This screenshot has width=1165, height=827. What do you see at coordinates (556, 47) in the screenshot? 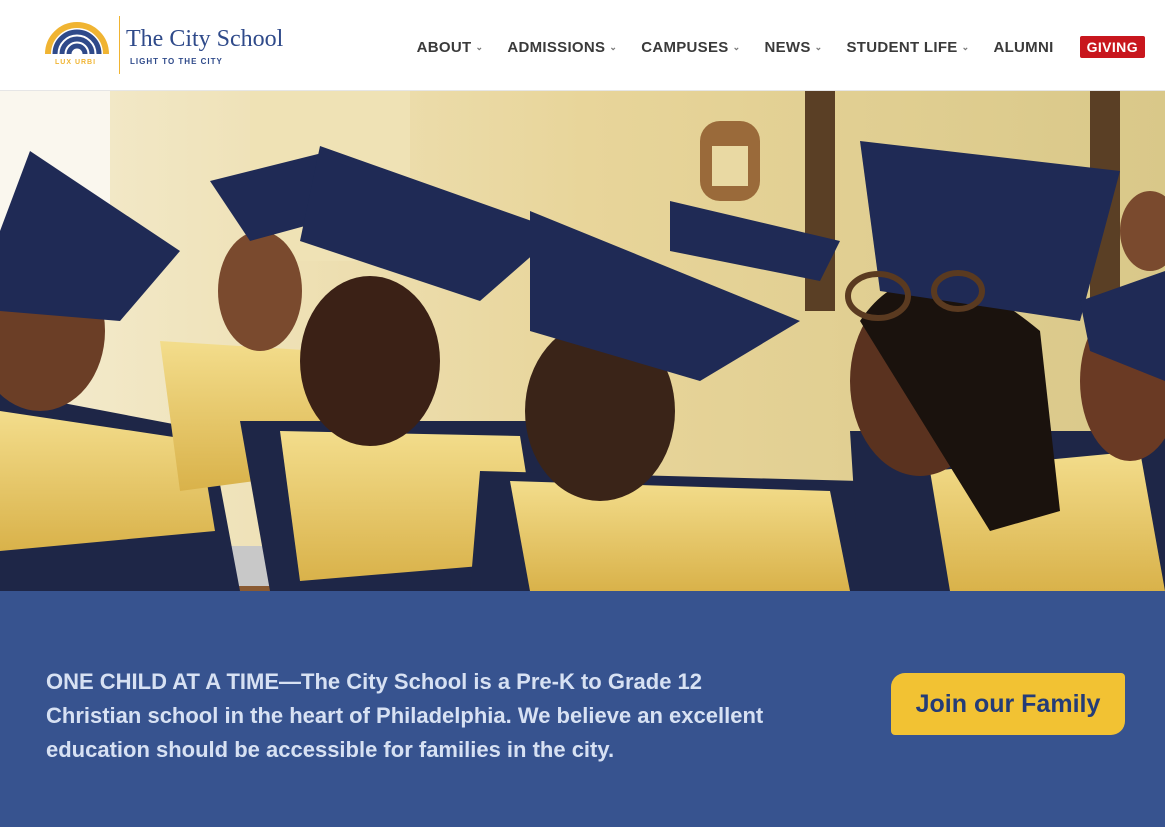
I see `nav-admissions-label: ADMISSIONS` at bounding box center [556, 47].